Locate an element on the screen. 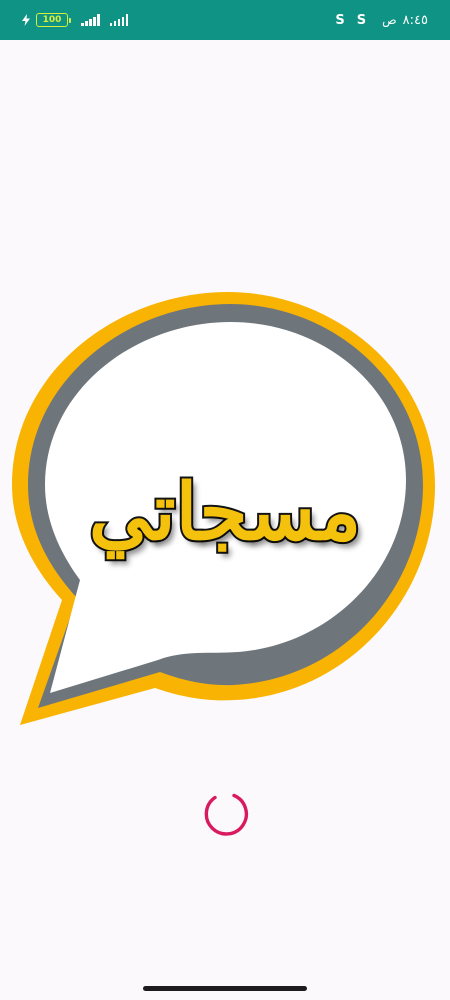  status-left: 100 is located at coordinates (75, 20).